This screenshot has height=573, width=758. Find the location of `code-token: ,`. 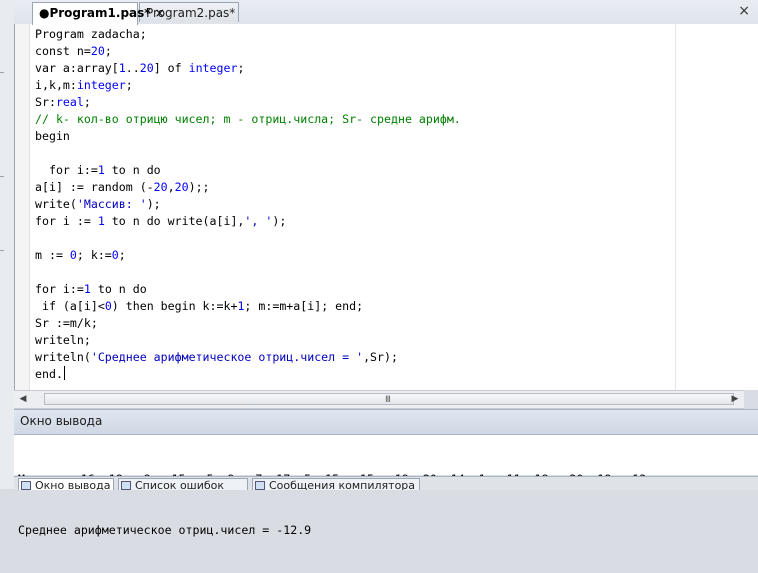

code-token: , is located at coordinates (171, 187).